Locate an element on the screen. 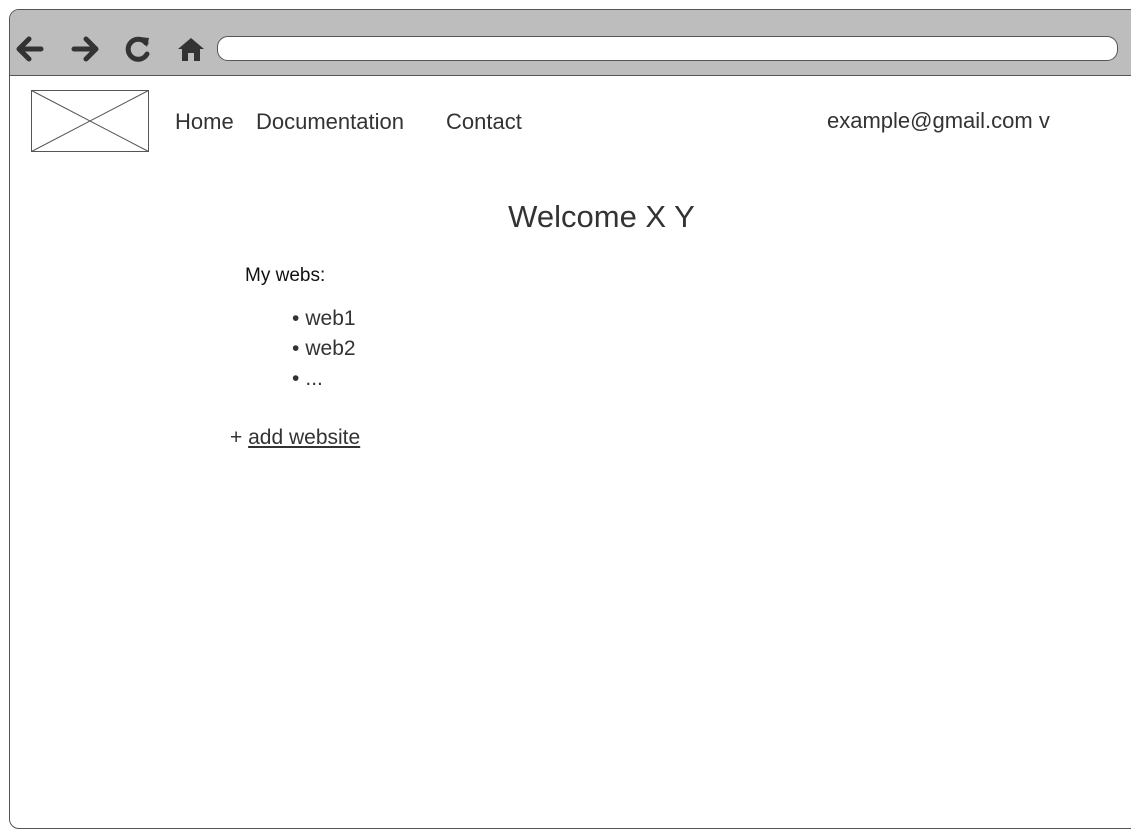  arrow-right-icon is located at coordinates (85, 49).